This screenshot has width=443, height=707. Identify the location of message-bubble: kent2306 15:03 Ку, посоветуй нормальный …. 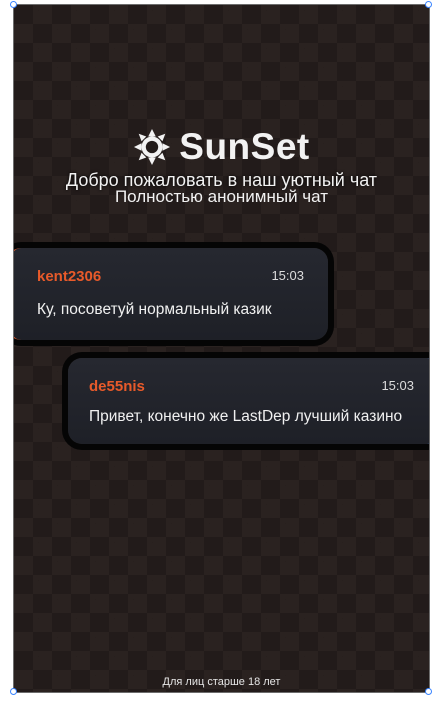
(171, 294).